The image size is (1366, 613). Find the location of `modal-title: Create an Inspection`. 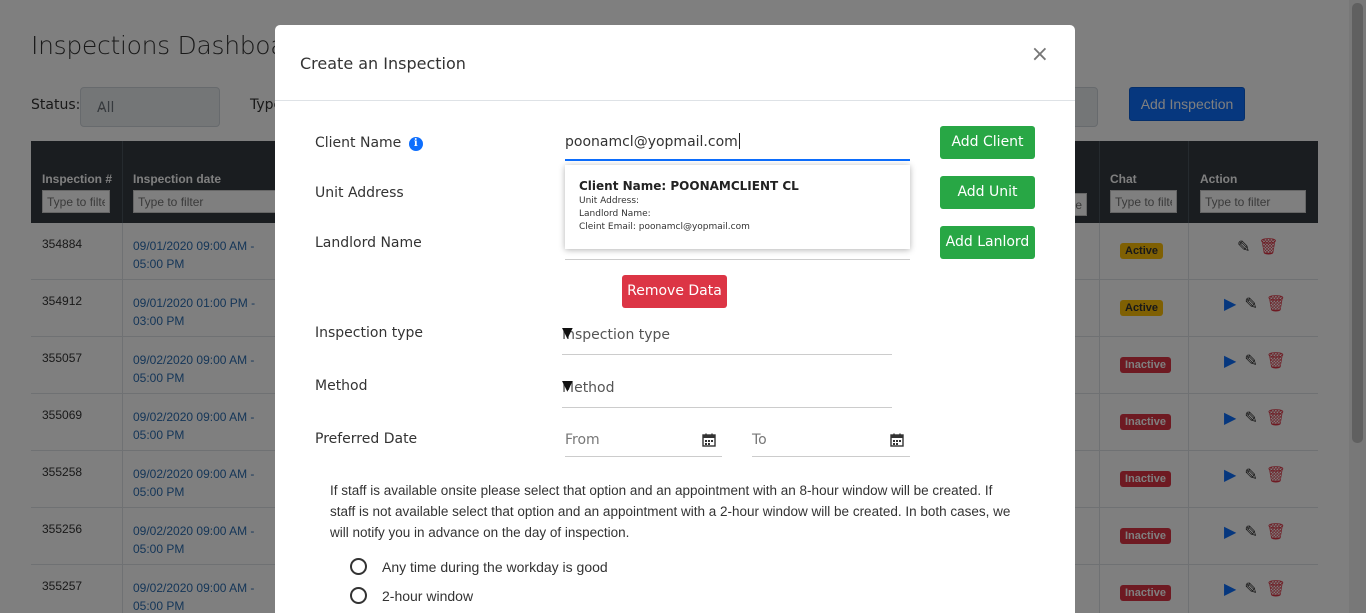

modal-title: Create an Inspection is located at coordinates (383, 63).